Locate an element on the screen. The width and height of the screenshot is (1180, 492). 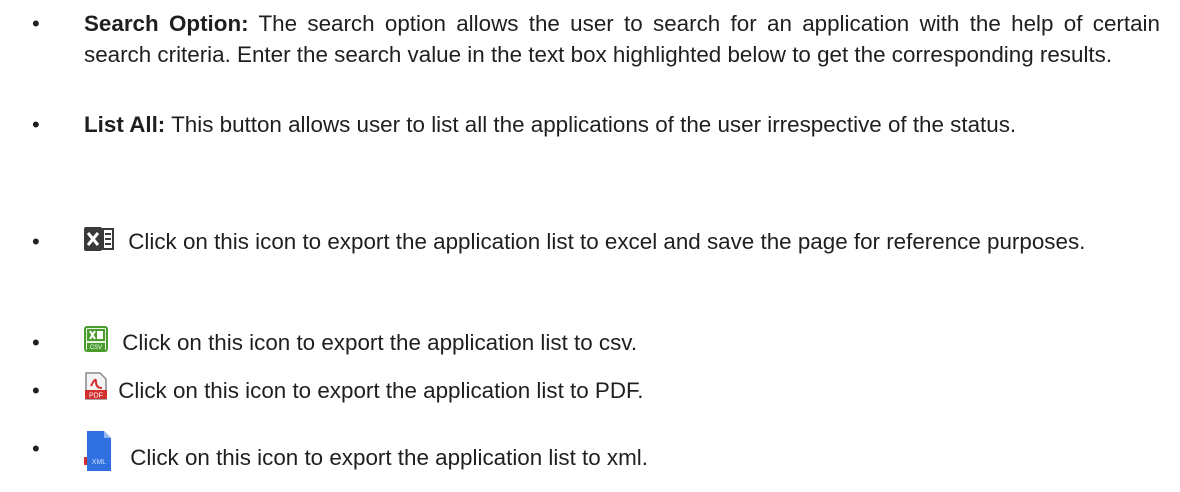
term-list-all: List All: is located at coordinates (125, 124).